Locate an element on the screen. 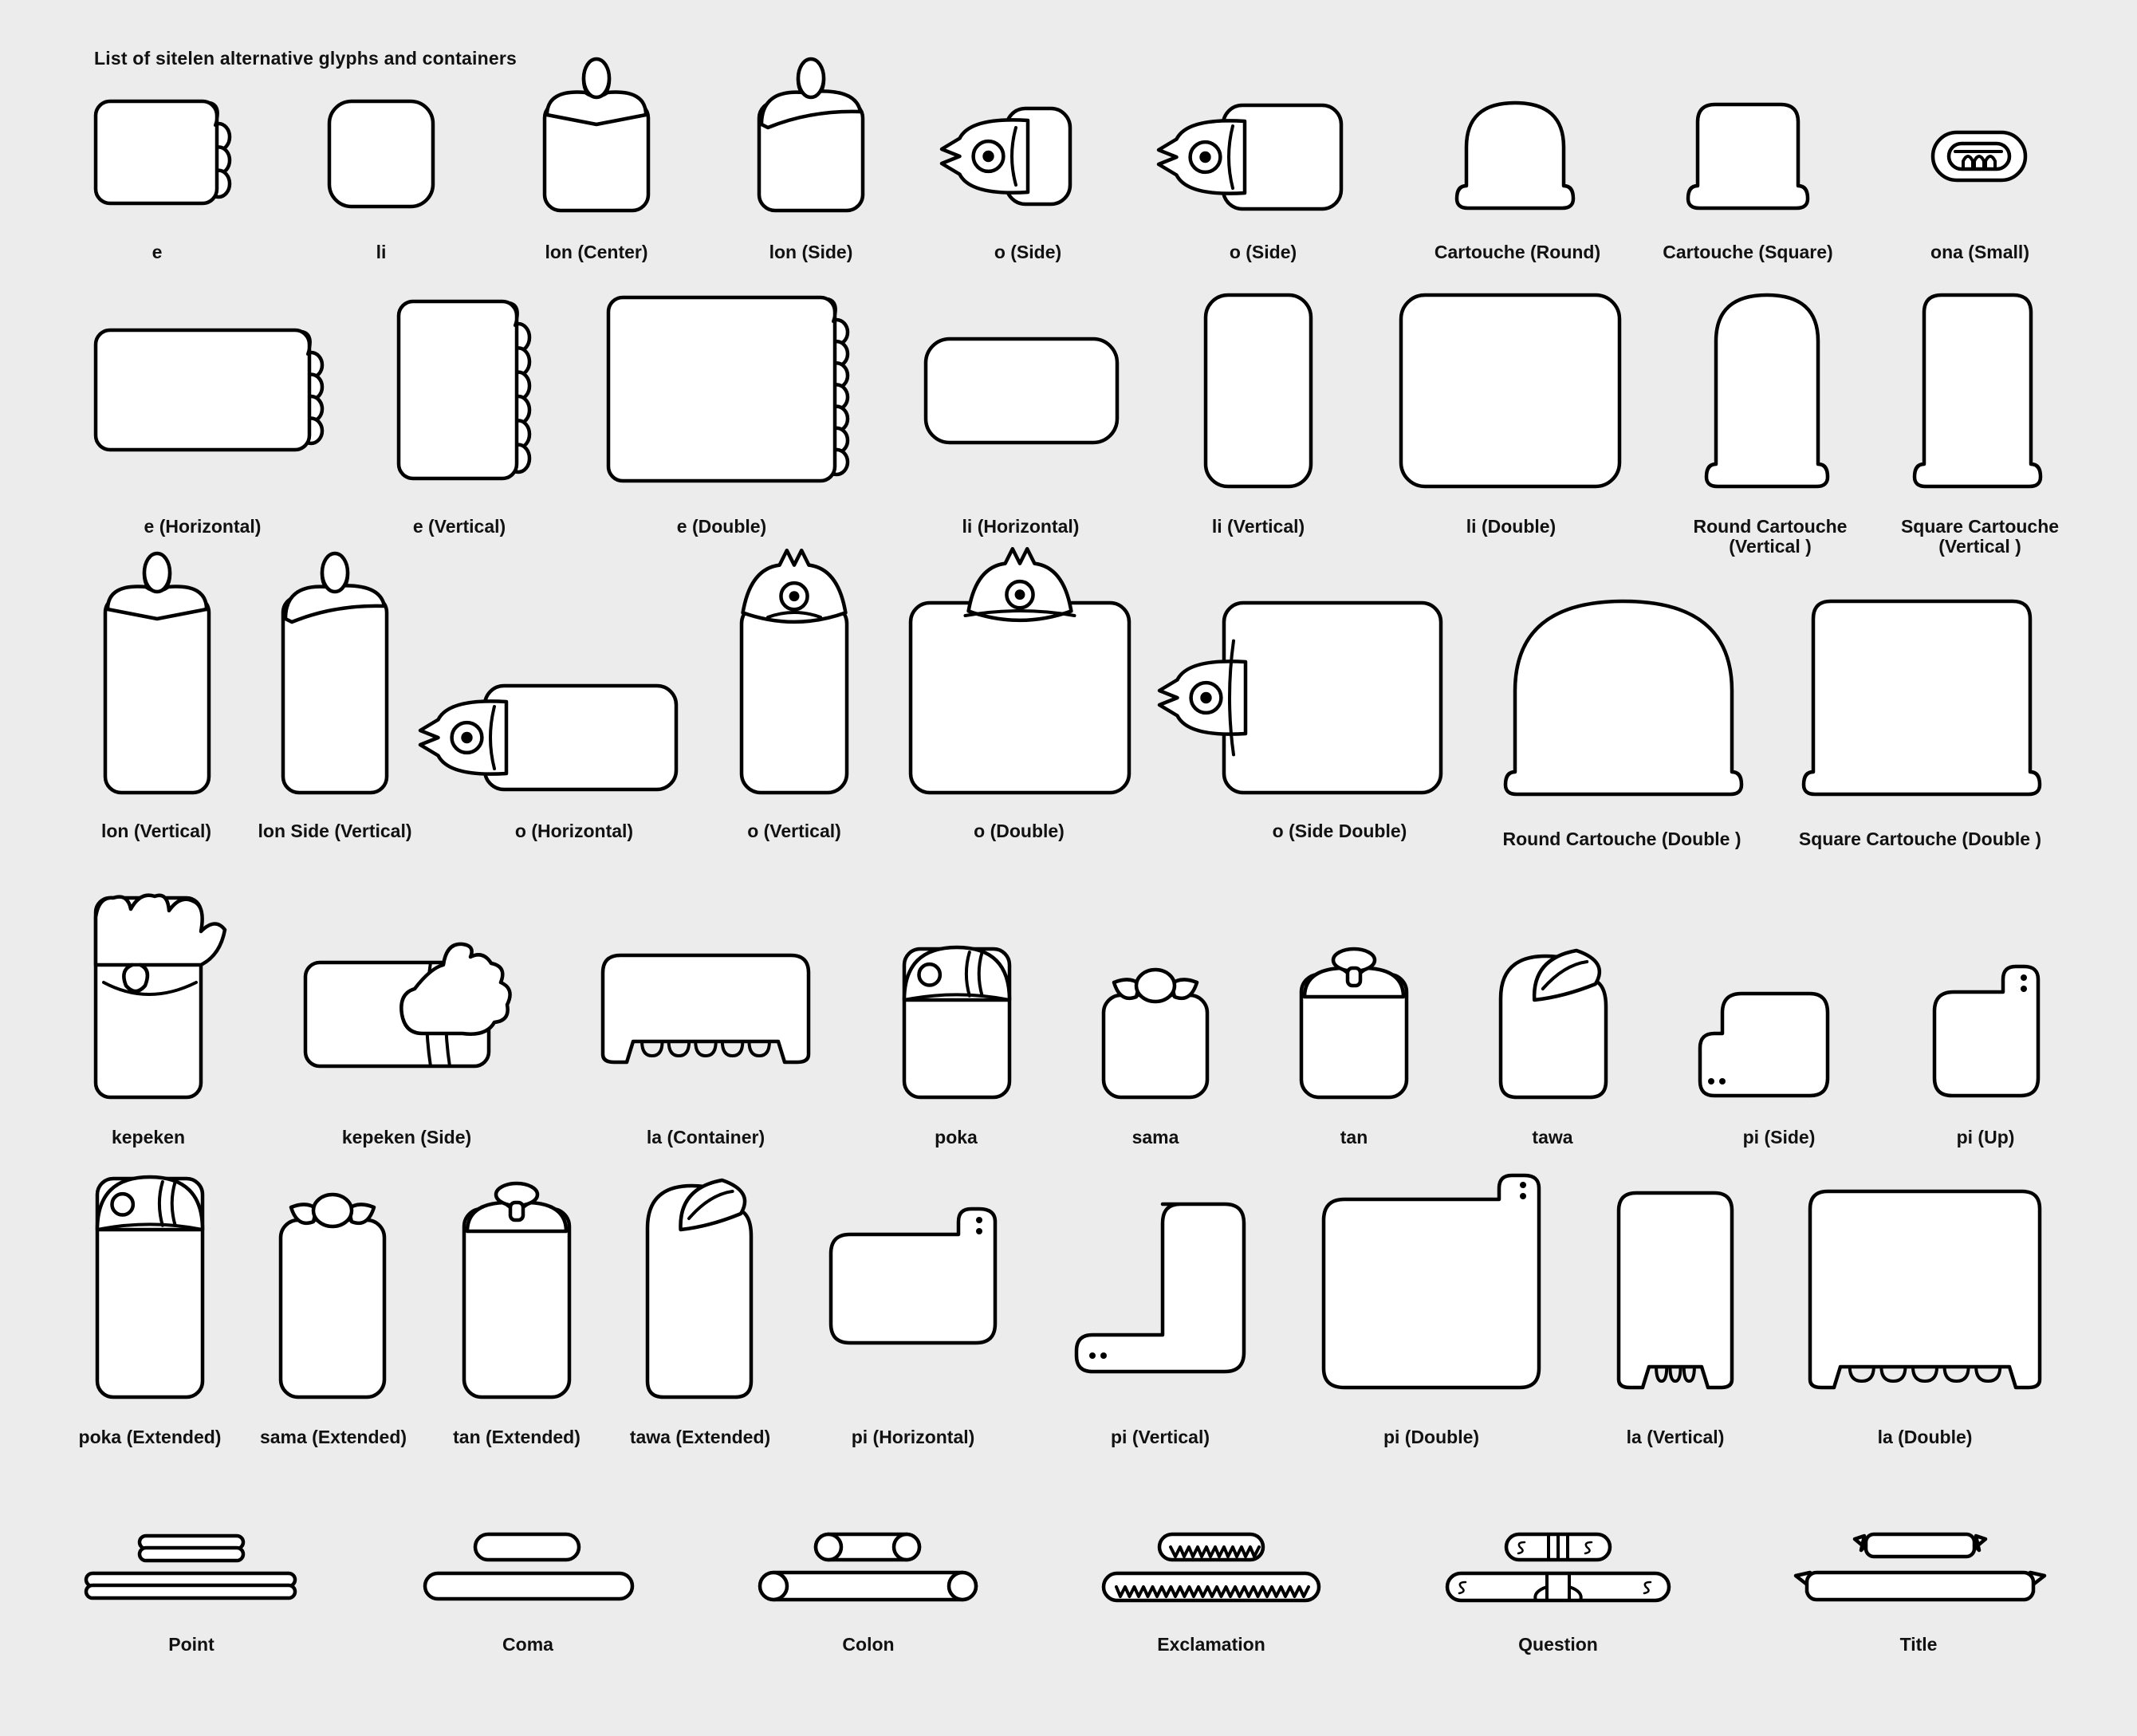  glyph-pi-vertical is located at coordinates (1160, 1288).